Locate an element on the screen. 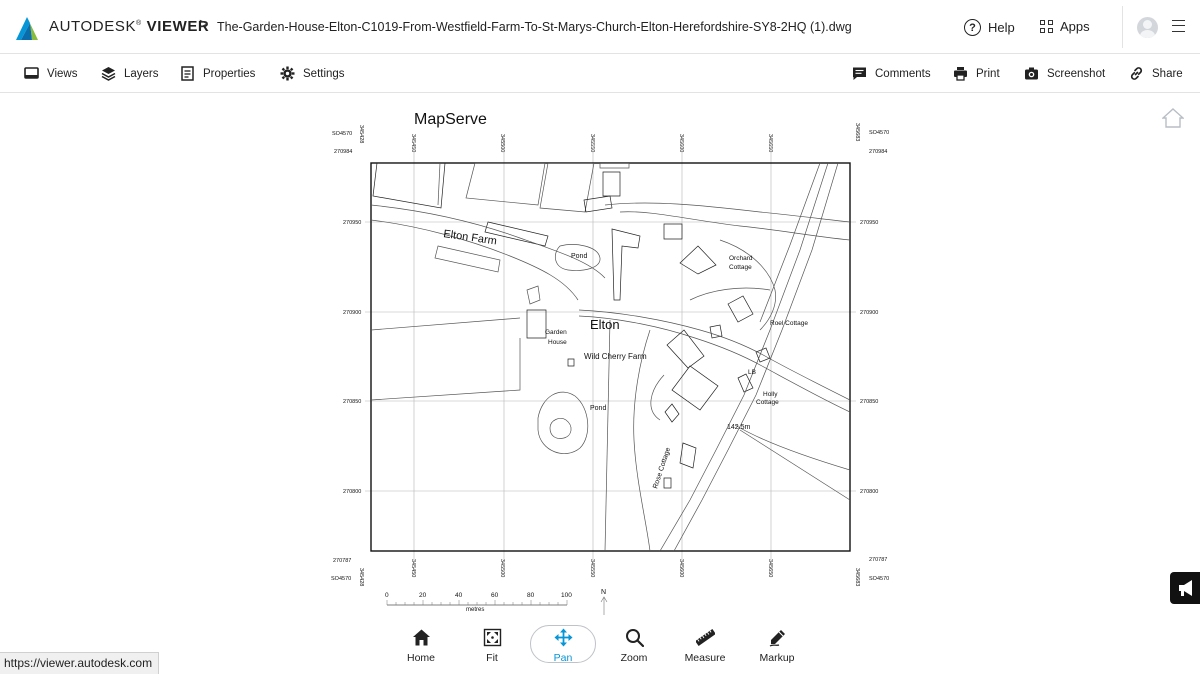  easting-bottom-label: 345650 is located at coordinates (770, 568).